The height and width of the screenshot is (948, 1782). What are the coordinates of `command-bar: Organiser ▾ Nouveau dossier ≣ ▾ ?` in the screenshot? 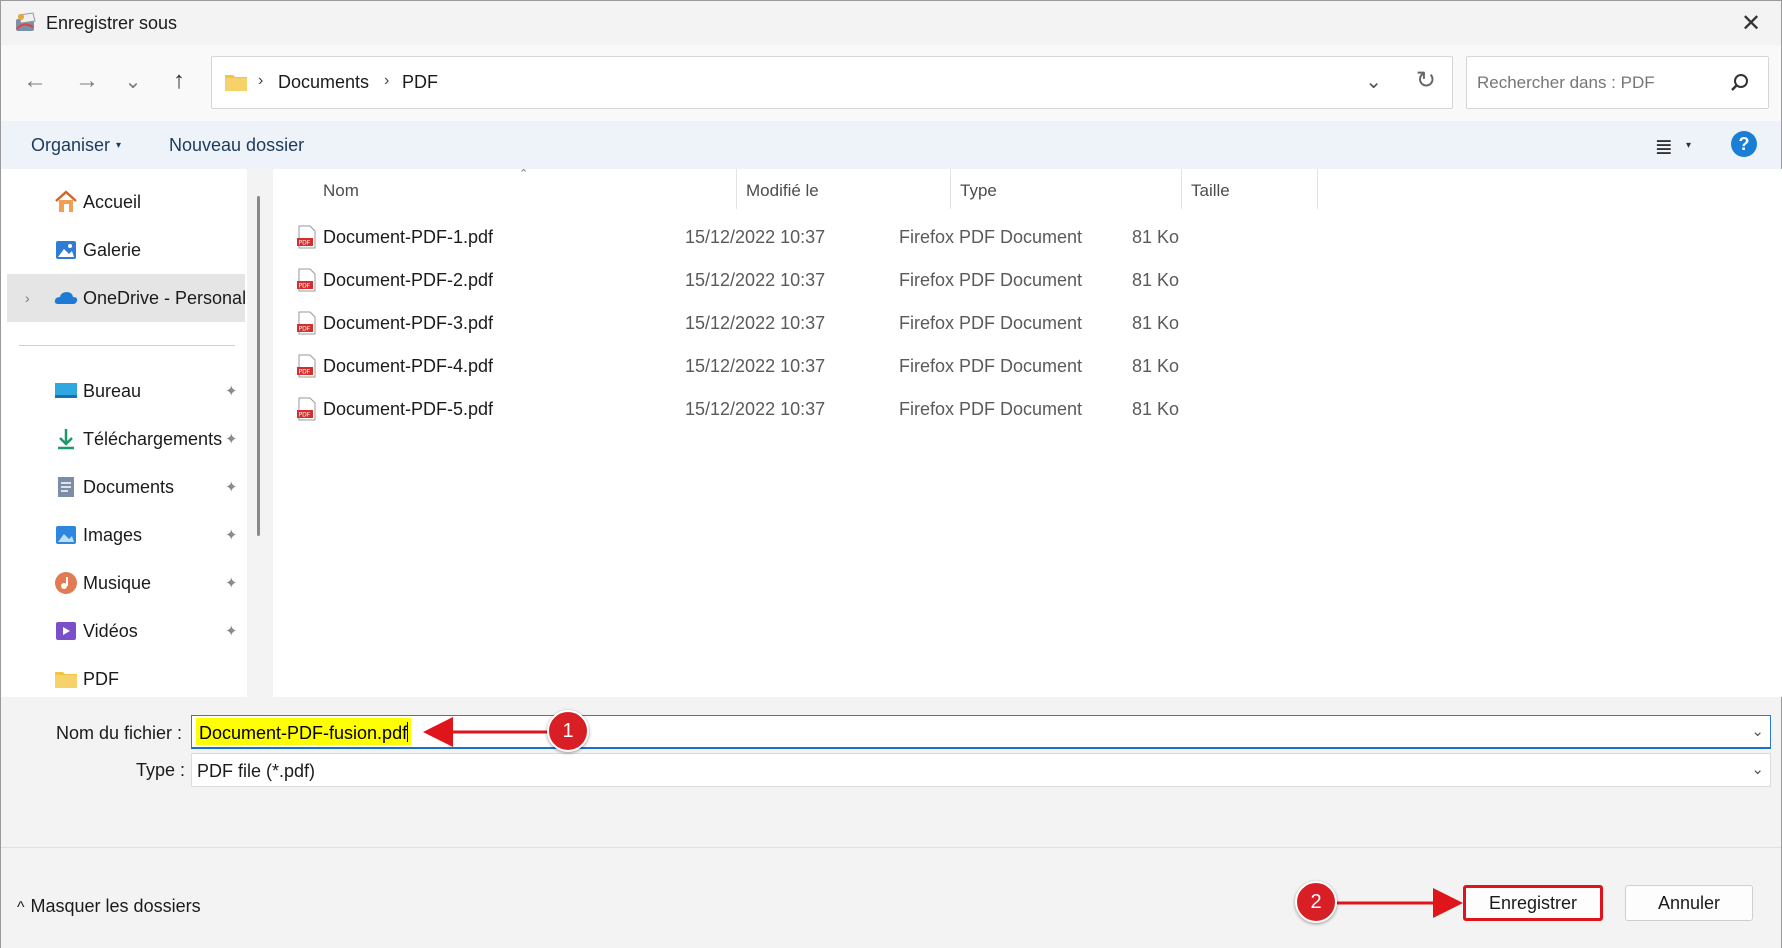 It's located at (891, 145).